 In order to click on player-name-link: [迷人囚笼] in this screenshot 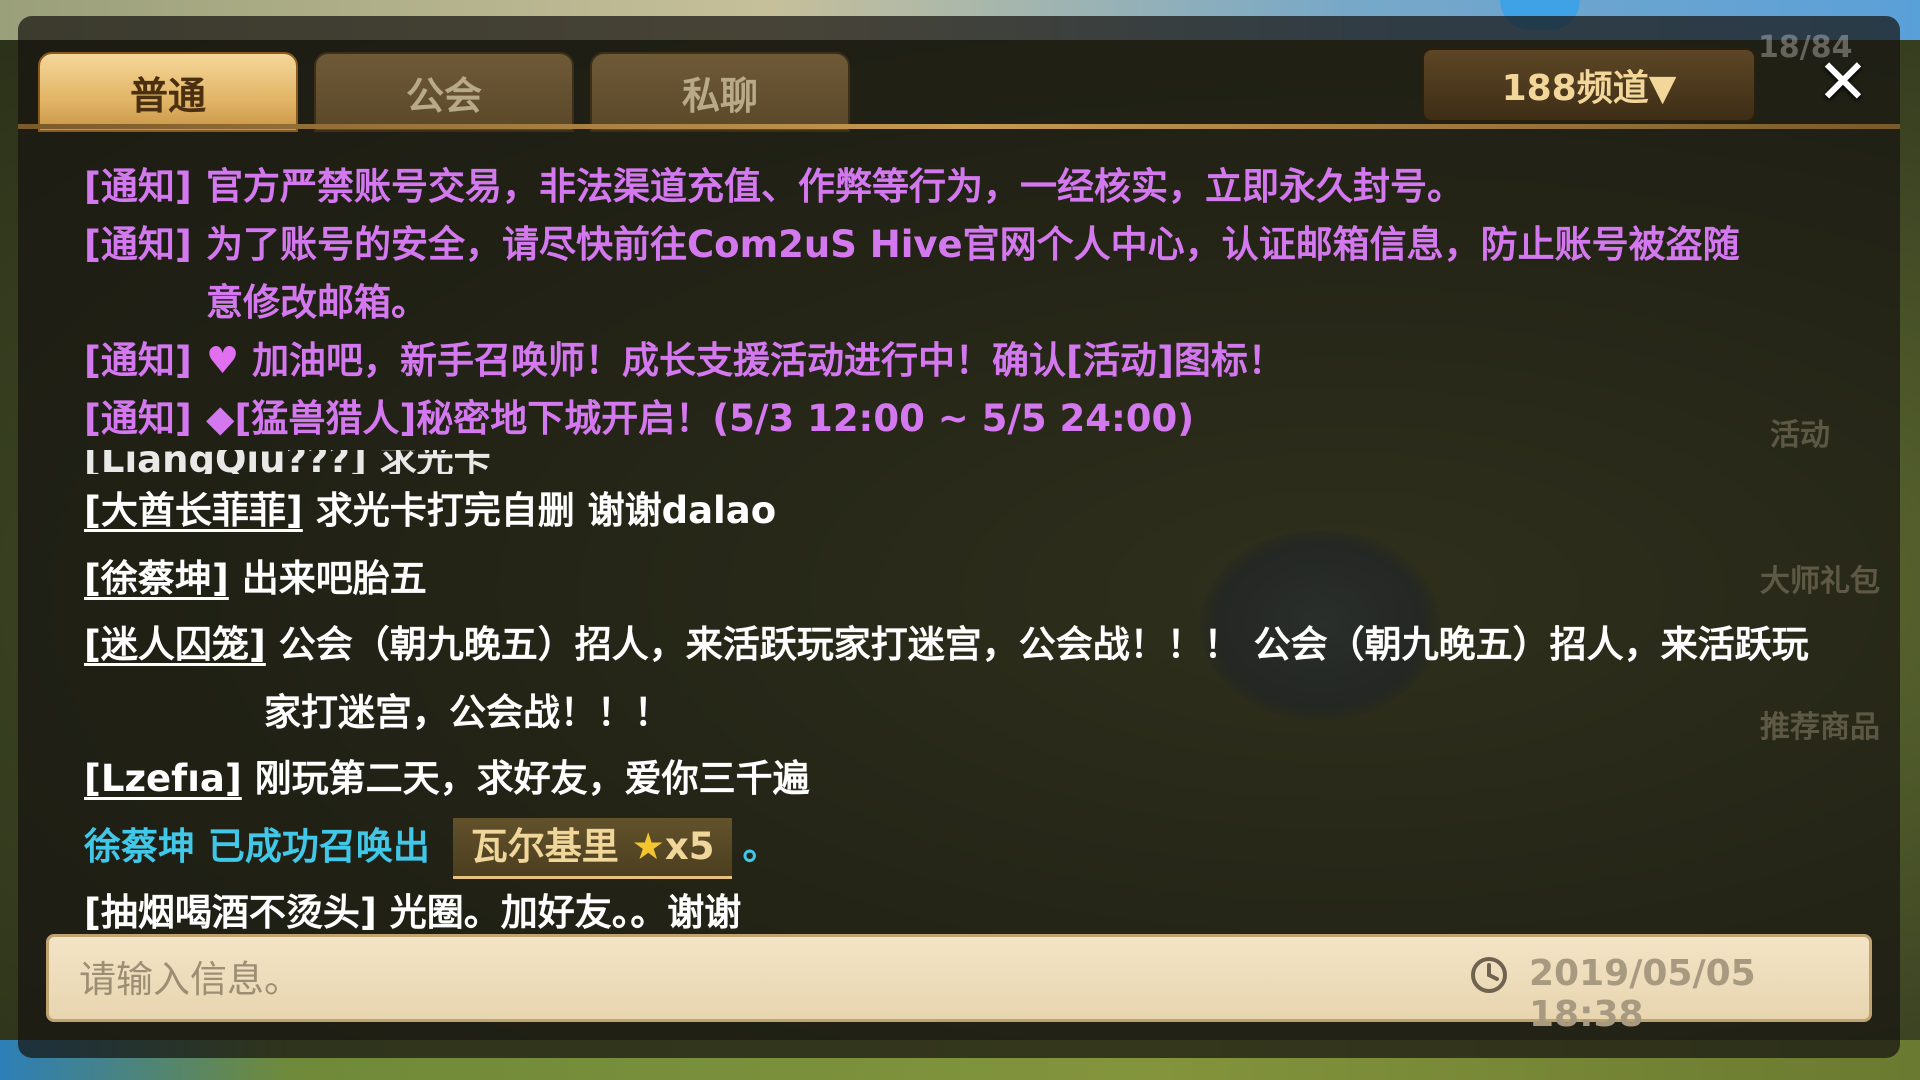, I will do `click(175, 644)`.